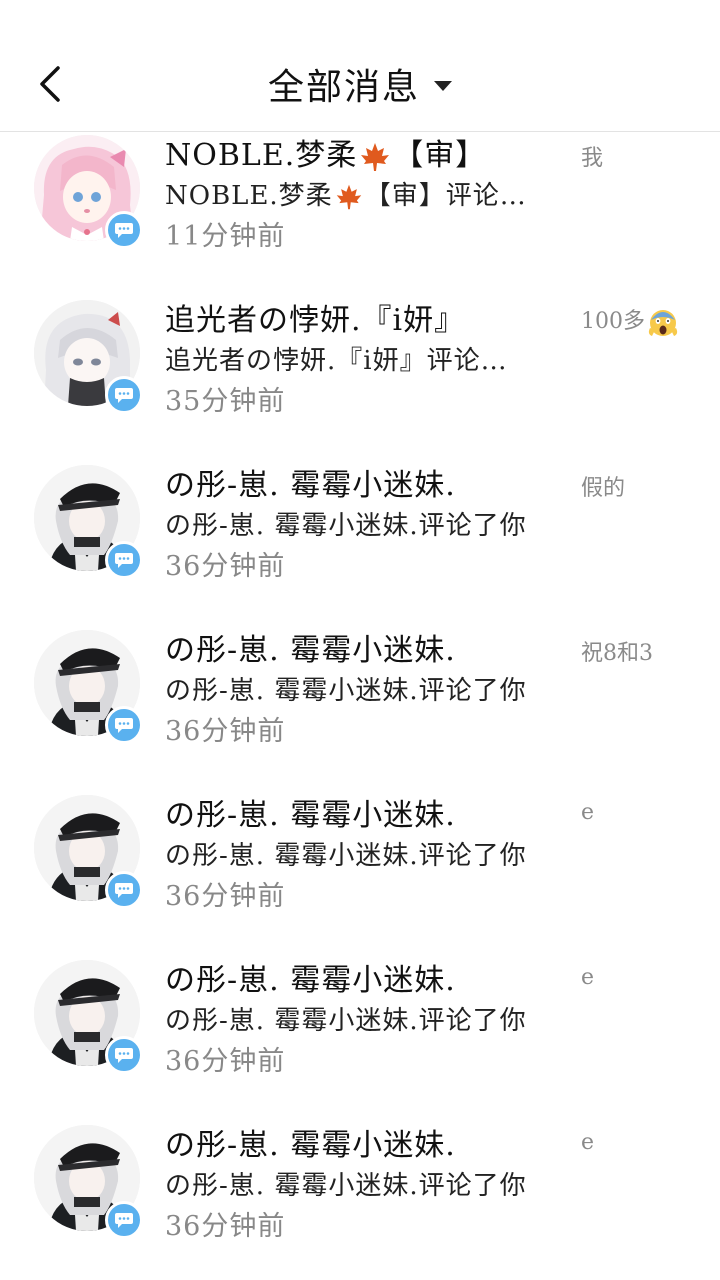 This screenshot has width=720, height=1280. Describe the element at coordinates (225, 401) in the screenshot. I see `message-time: 35分钟前` at that location.